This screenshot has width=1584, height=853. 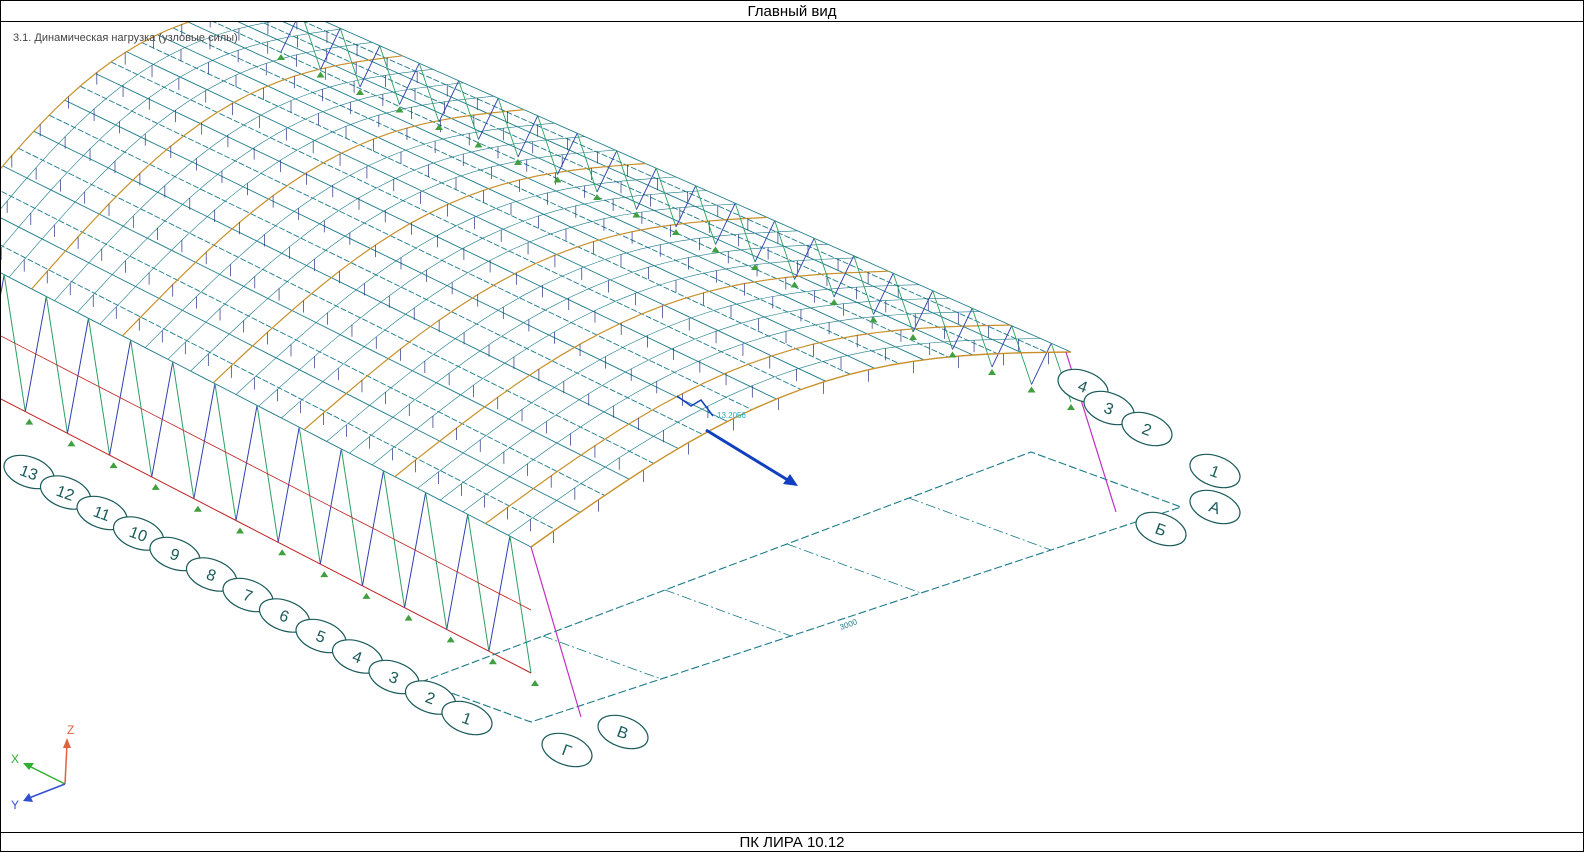 I want to click on axis-triad: Z X Y, so click(x=42, y=767).